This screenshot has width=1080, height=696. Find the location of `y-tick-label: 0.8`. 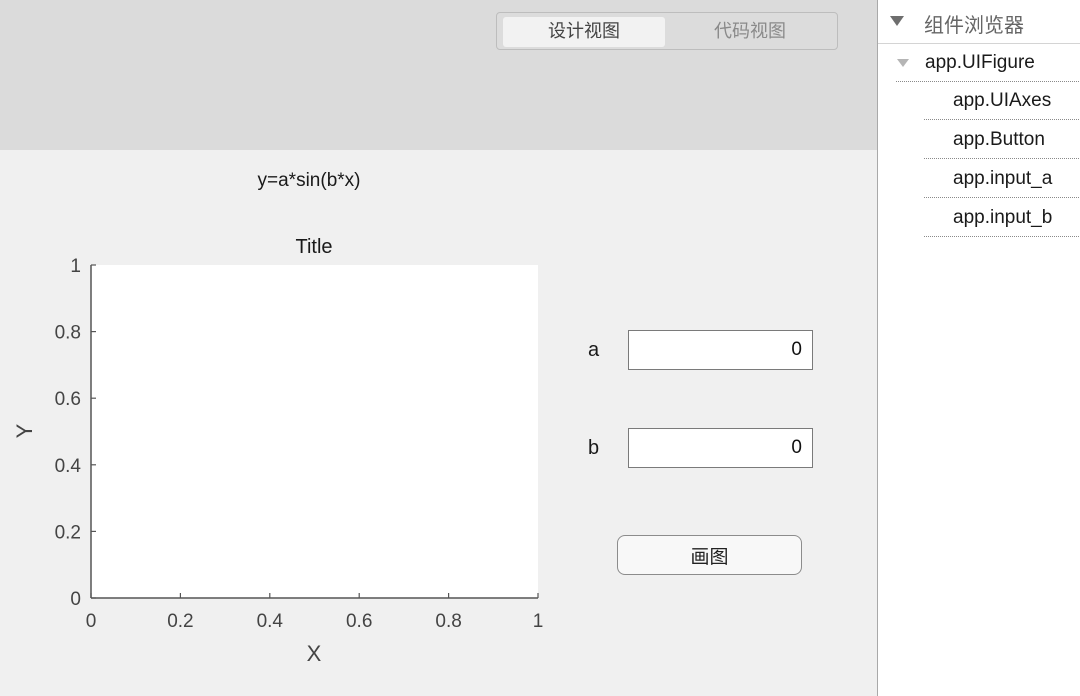

y-tick-label: 0.8 is located at coordinates (68, 333).